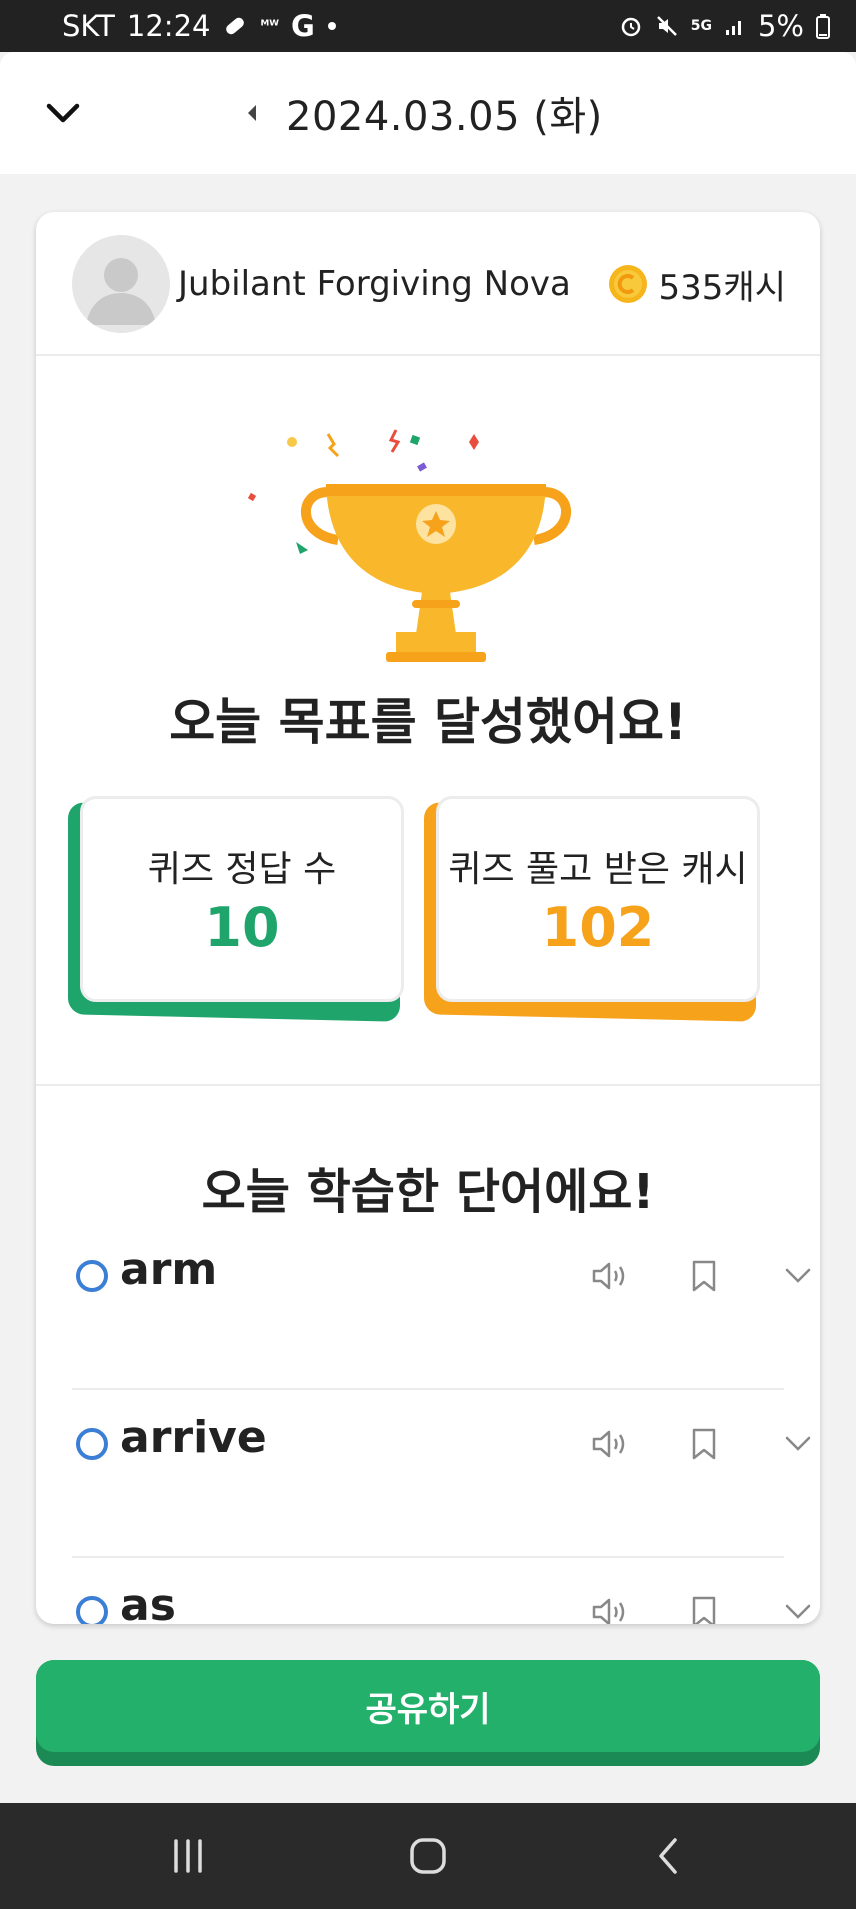 The height and width of the screenshot is (1909, 856). What do you see at coordinates (242, 869) in the screenshot?
I see `stat-label: 퀴즈 정답 수` at bounding box center [242, 869].